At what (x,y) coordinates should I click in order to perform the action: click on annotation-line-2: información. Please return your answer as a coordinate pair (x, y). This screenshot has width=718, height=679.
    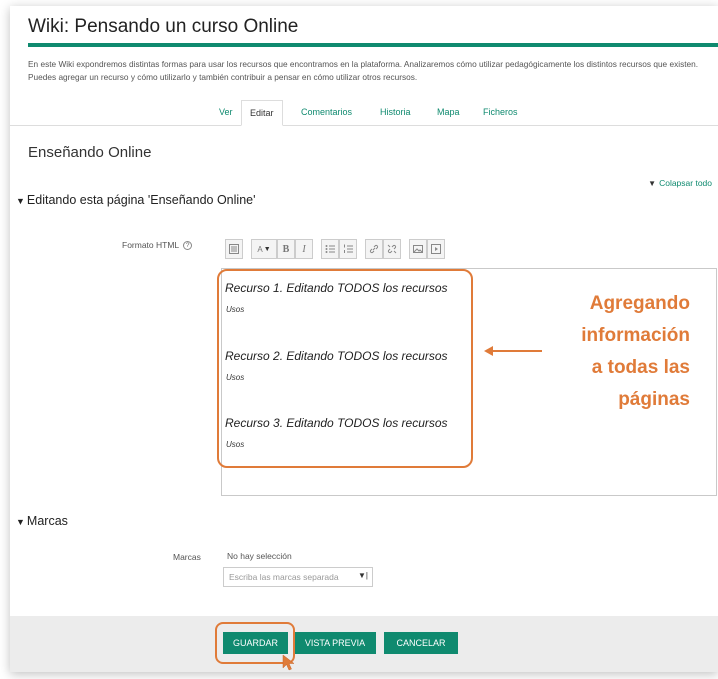
    Looking at the image, I should click on (635, 335).